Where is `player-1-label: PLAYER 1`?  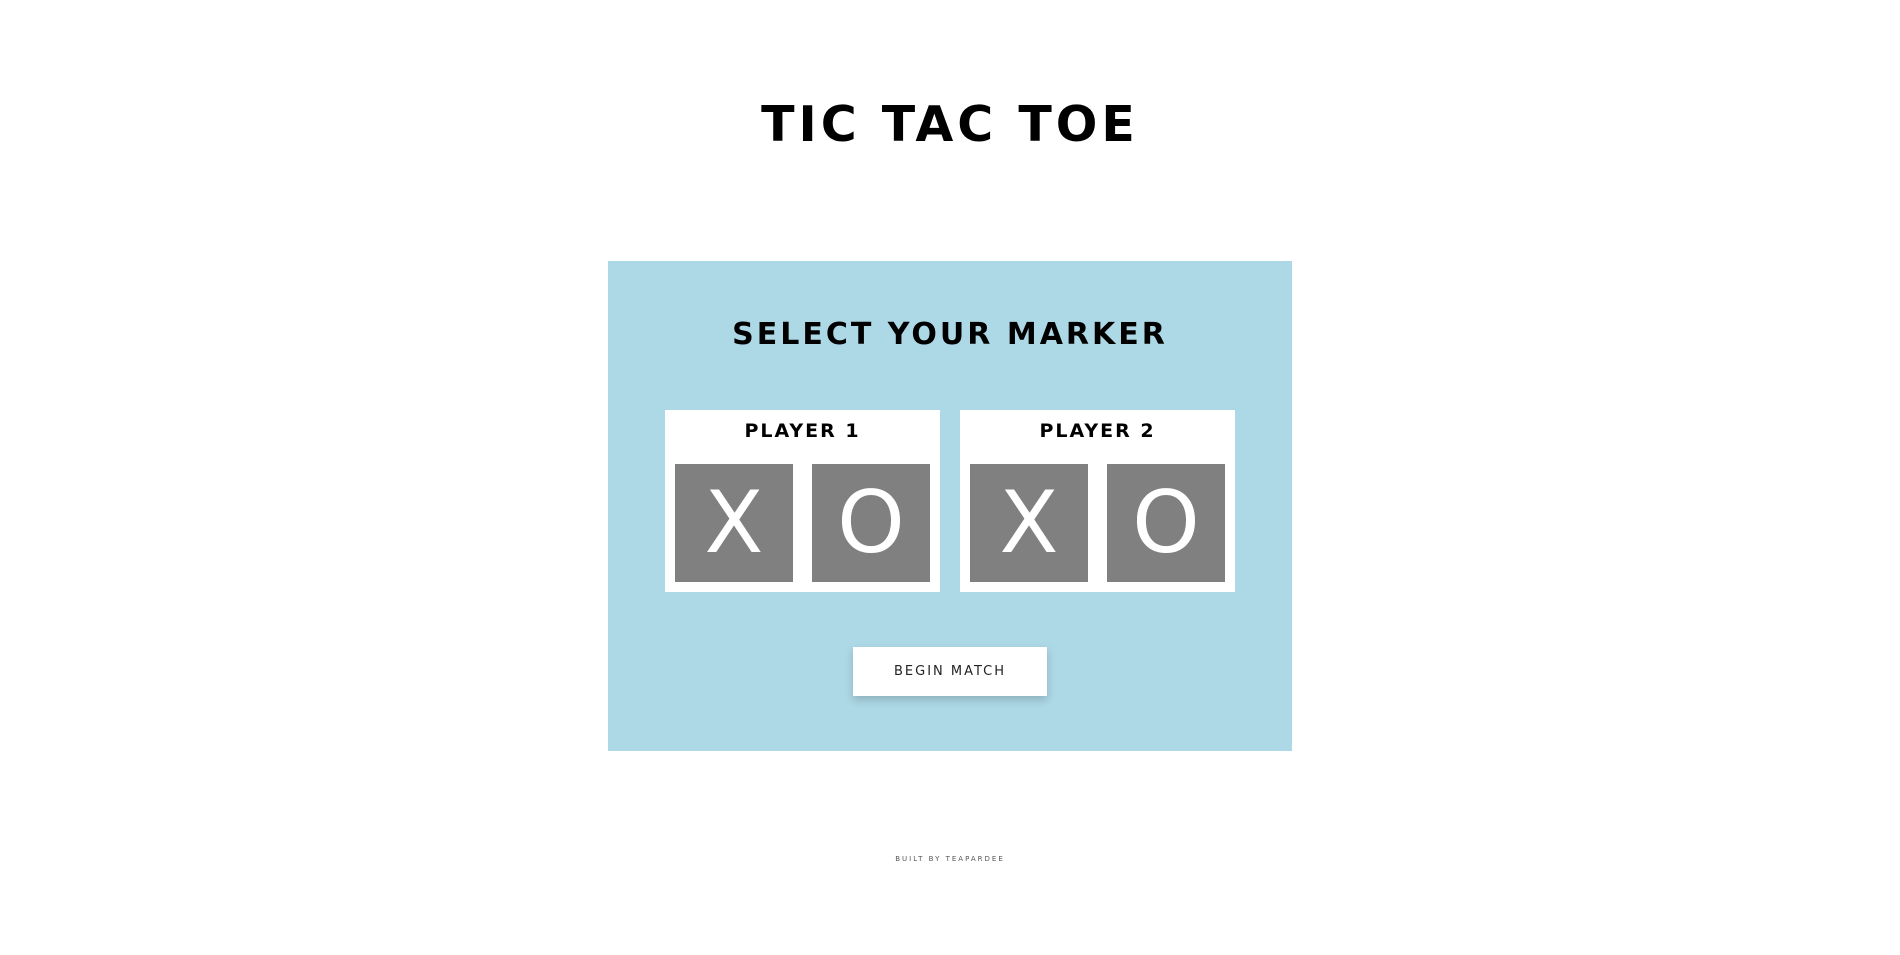 player-1-label: PLAYER 1 is located at coordinates (802, 431).